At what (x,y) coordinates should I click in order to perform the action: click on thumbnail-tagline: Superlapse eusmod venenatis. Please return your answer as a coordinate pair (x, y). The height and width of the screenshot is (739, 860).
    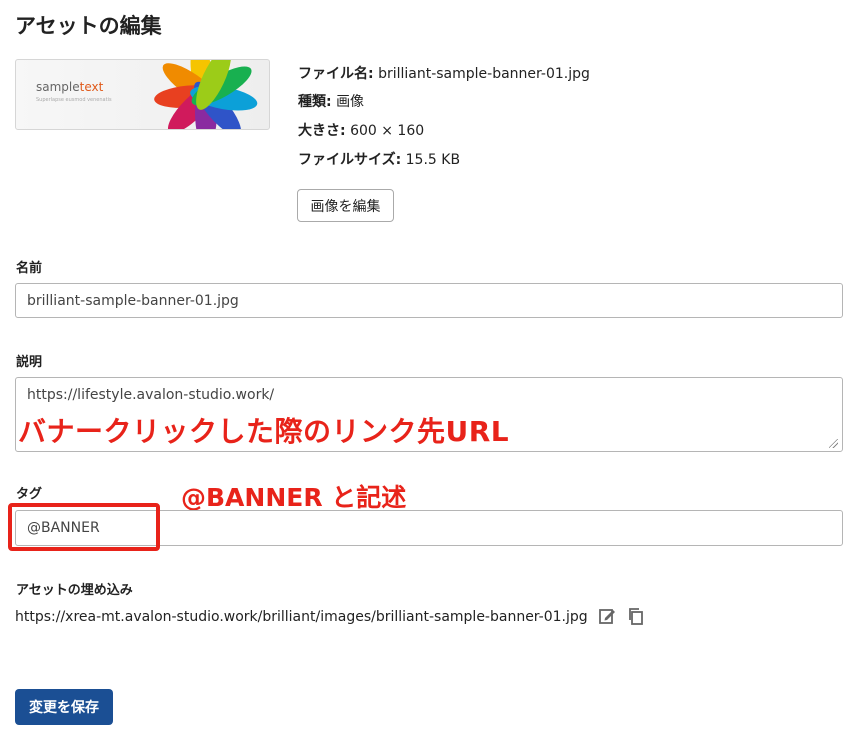
    Looking at the image, I should click on (74, 100).